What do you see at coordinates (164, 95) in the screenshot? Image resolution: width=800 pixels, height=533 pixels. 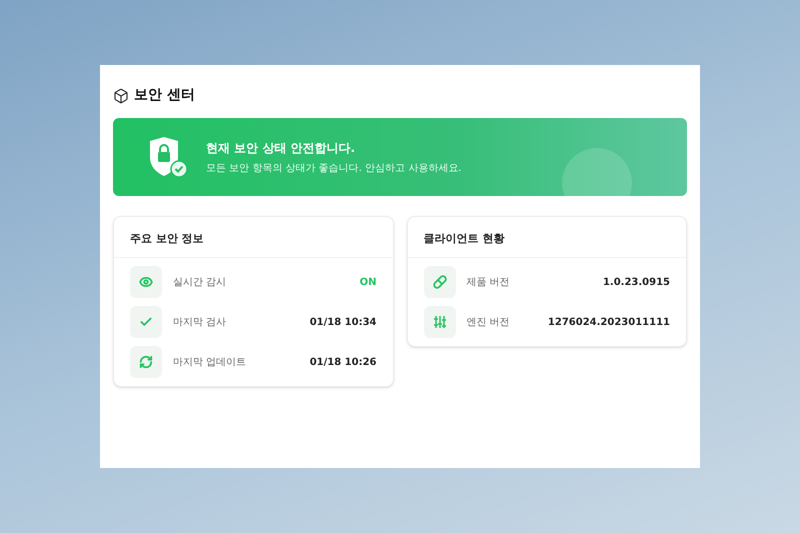 I see `window-title: 보안 센터` at bounding box center [164, 95].